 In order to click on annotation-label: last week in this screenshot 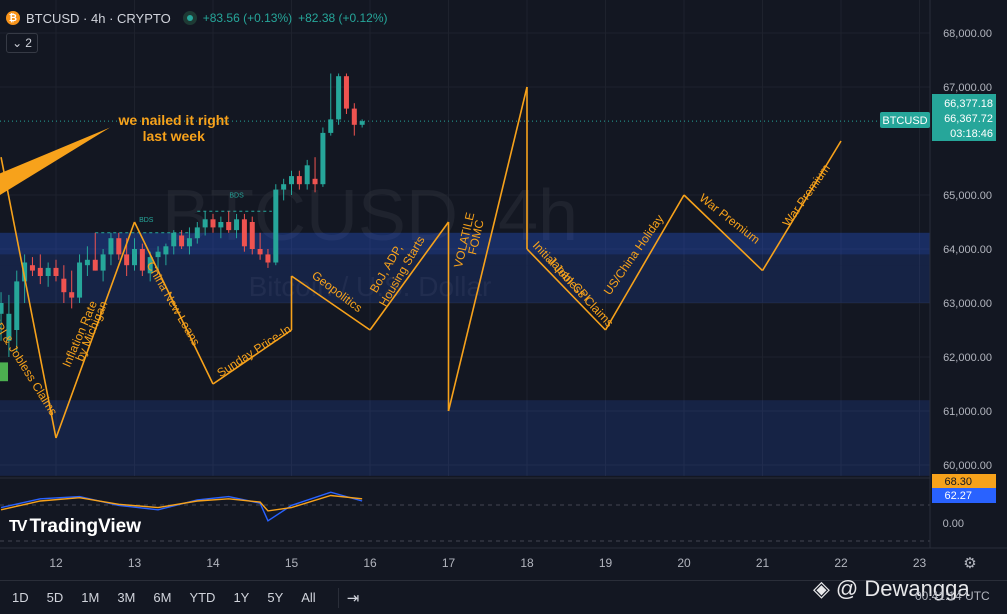, I will do `click(174, 136)`.